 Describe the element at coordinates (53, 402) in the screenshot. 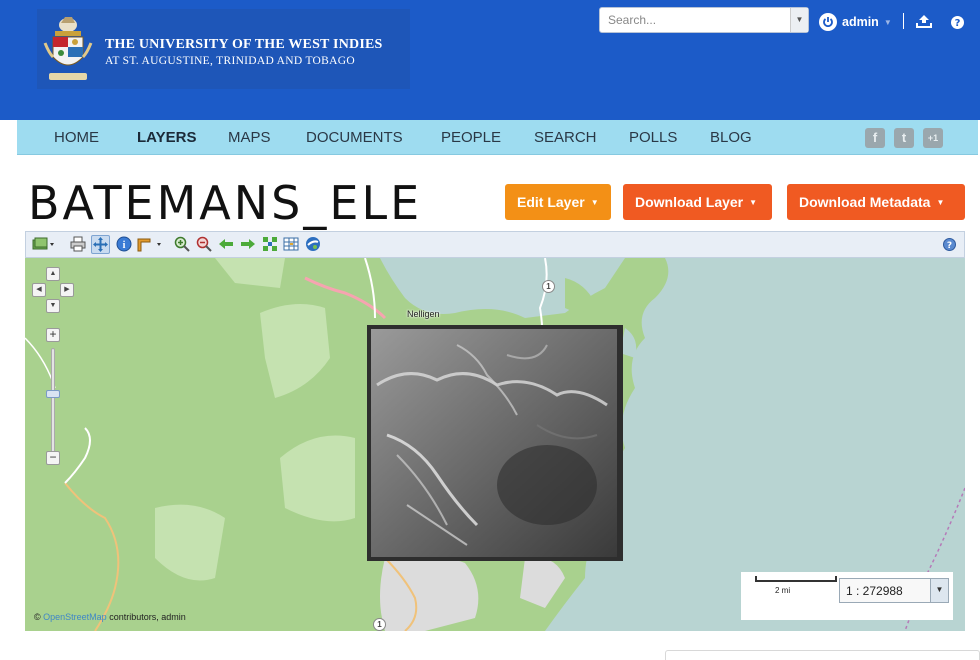

I see `zoom-slider-track` at that location.